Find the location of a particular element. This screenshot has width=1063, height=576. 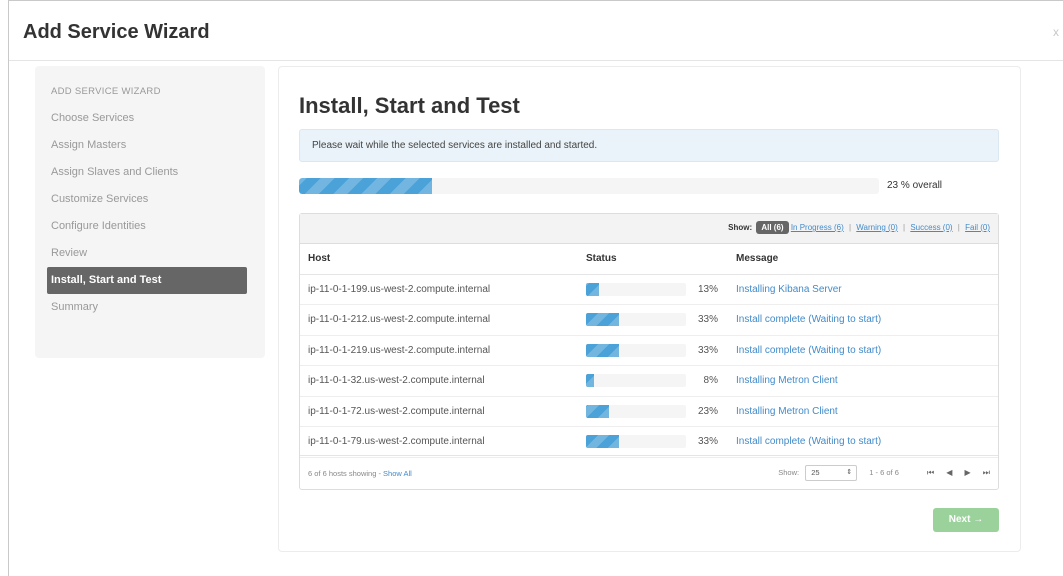

status-cell: 8% is located at coordinates (653, 381).